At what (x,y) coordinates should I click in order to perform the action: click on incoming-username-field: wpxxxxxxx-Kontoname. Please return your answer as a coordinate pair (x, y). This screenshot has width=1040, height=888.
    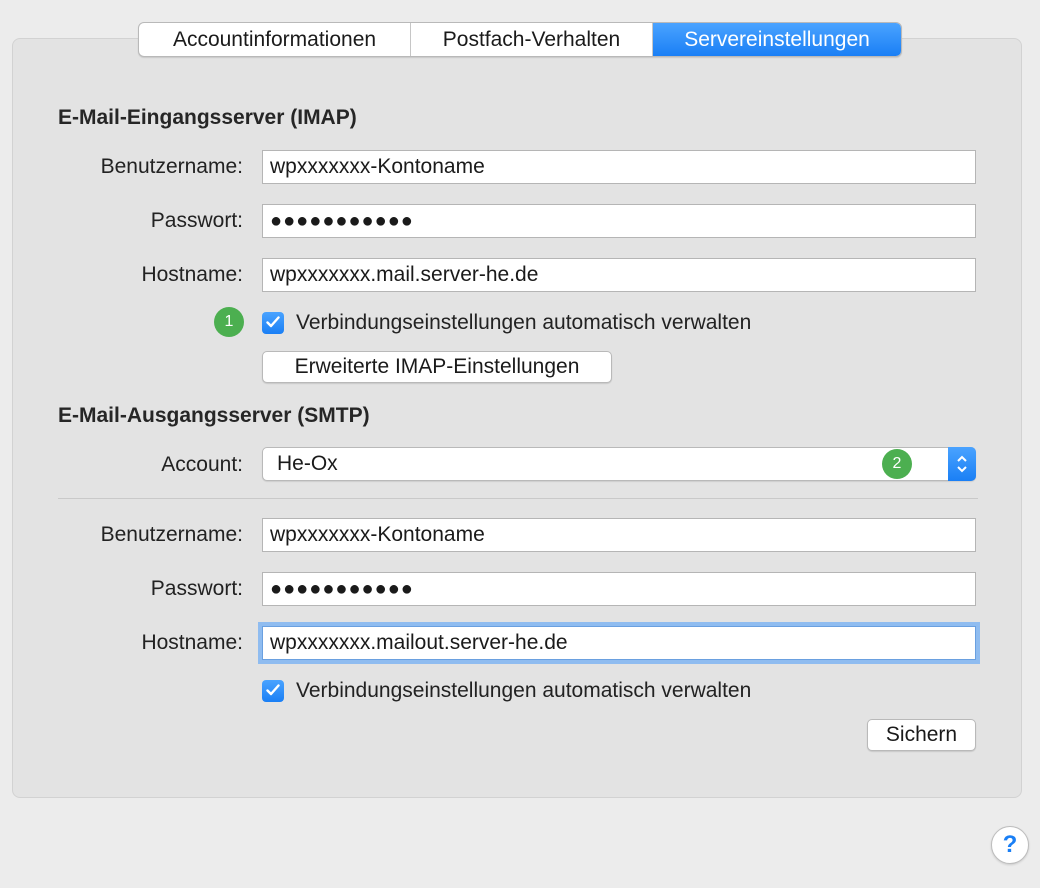
    Looking at the image, I should click on (619, 167).